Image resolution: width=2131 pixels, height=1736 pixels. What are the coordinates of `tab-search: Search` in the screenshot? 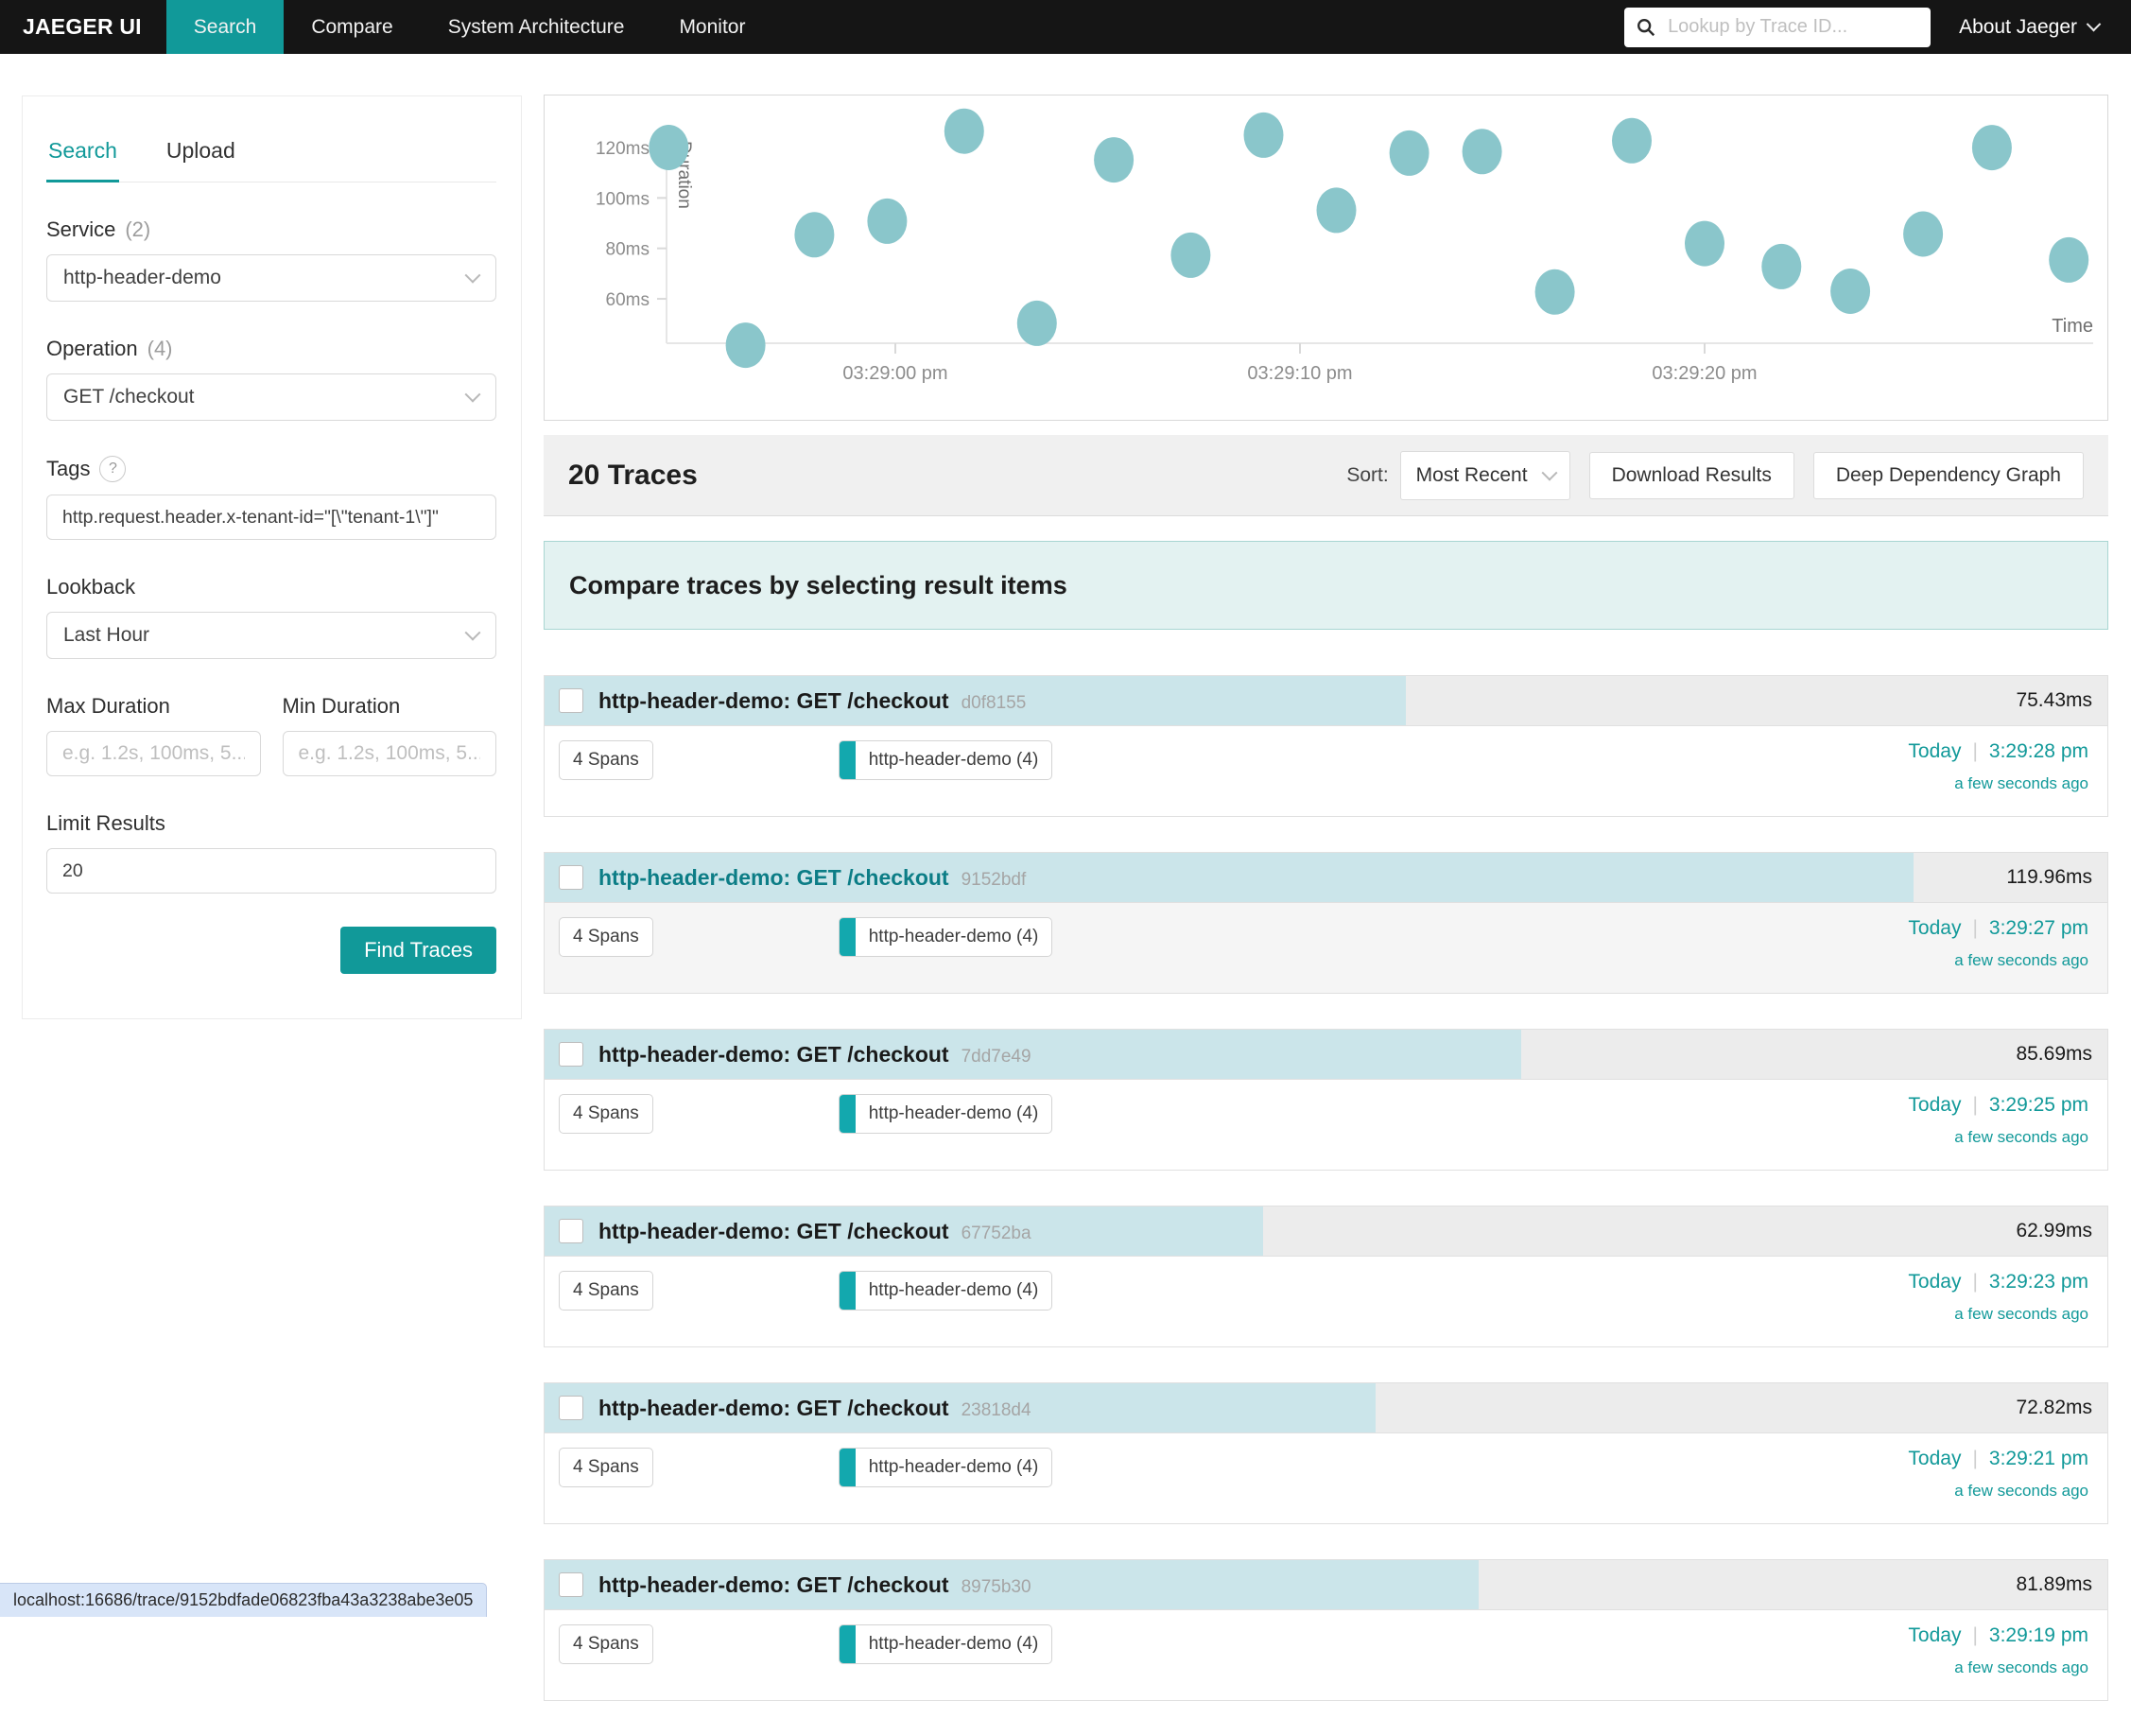 It's located at (82, 160).